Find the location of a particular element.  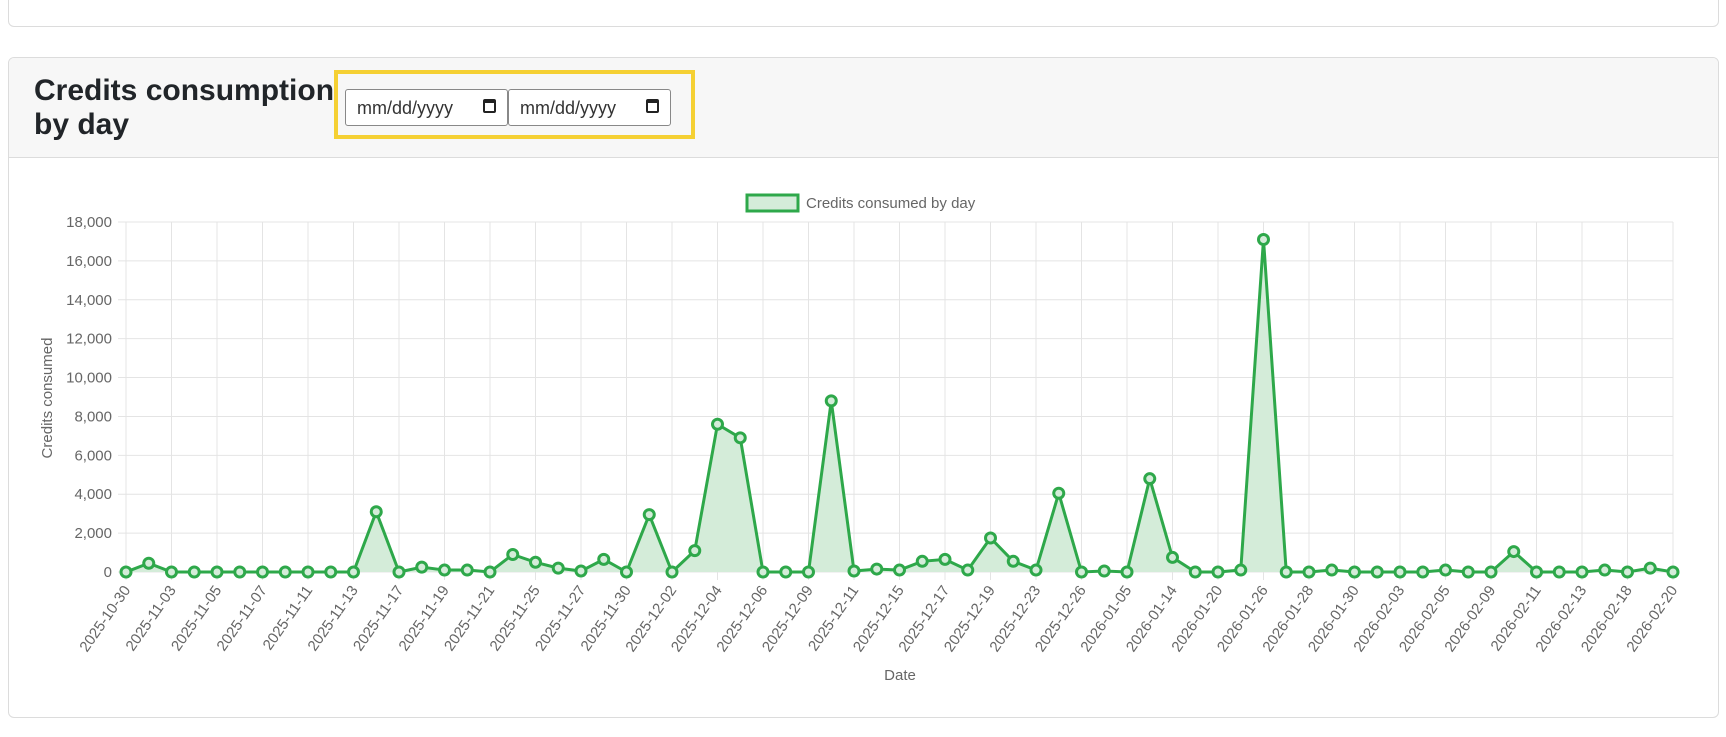

y-tick-label: 14,000 is located at coordinates (89, 300).